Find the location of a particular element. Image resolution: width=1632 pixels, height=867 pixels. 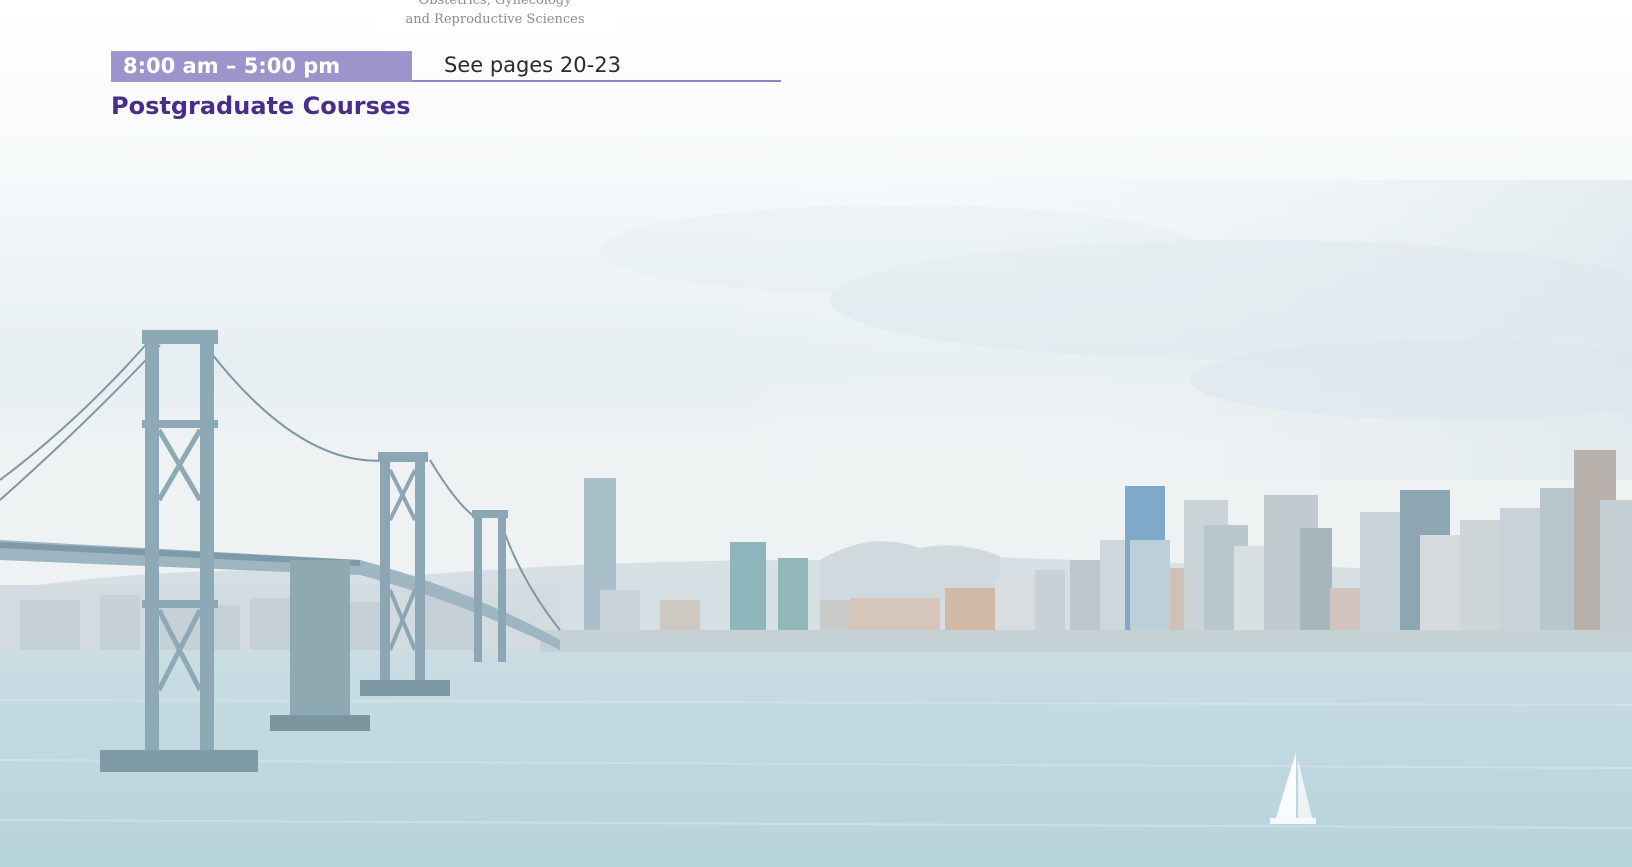

section-title: Postgraduate Courses is located at coordinates (261, 106).